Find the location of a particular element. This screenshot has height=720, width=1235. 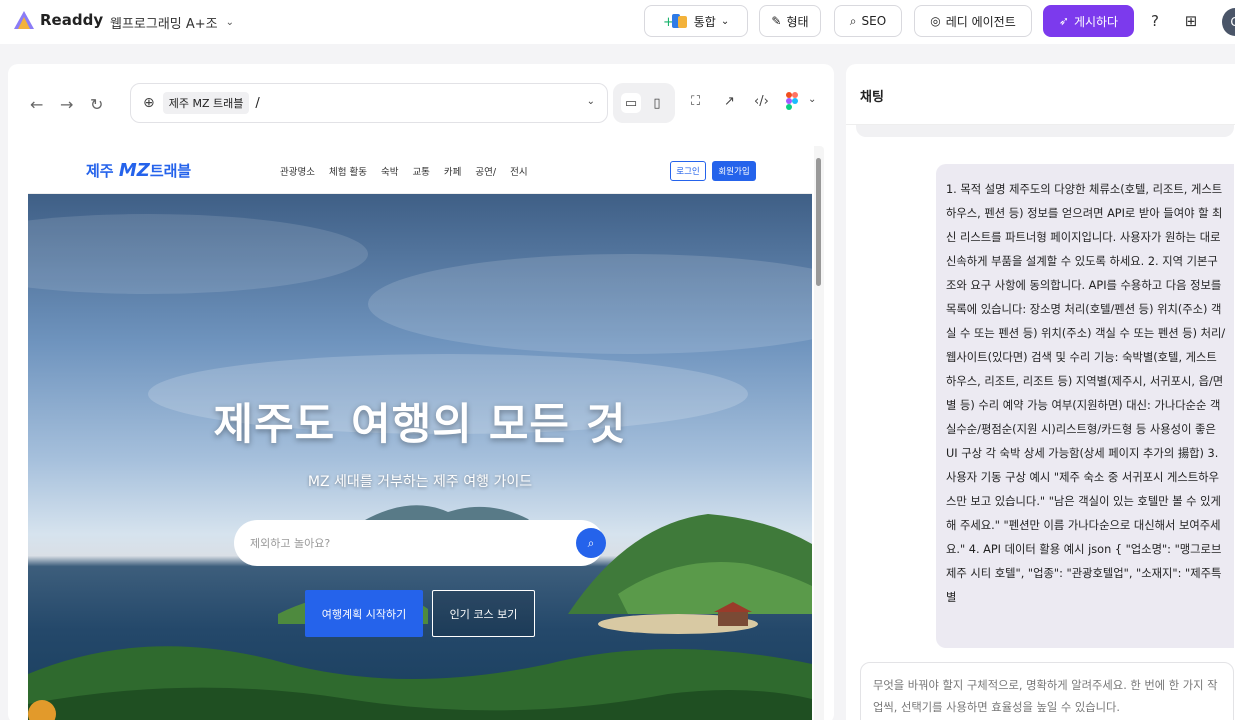

menu-item: 공연/ is located at coordinates (485, 171).